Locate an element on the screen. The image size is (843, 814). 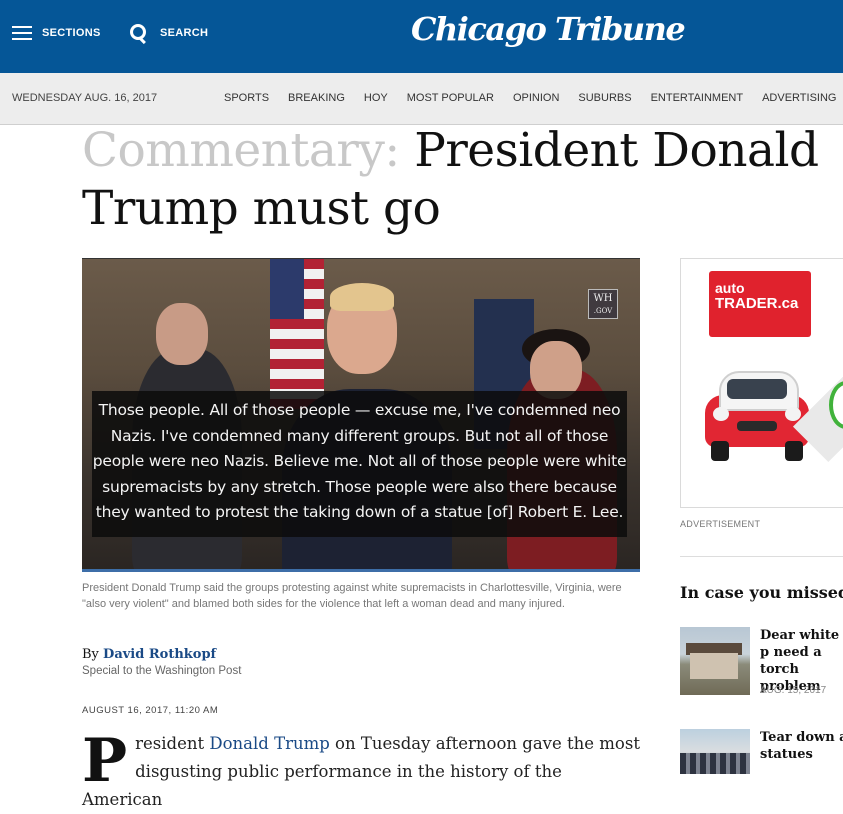
hamburger-icon is located at coordinates (22, 33).